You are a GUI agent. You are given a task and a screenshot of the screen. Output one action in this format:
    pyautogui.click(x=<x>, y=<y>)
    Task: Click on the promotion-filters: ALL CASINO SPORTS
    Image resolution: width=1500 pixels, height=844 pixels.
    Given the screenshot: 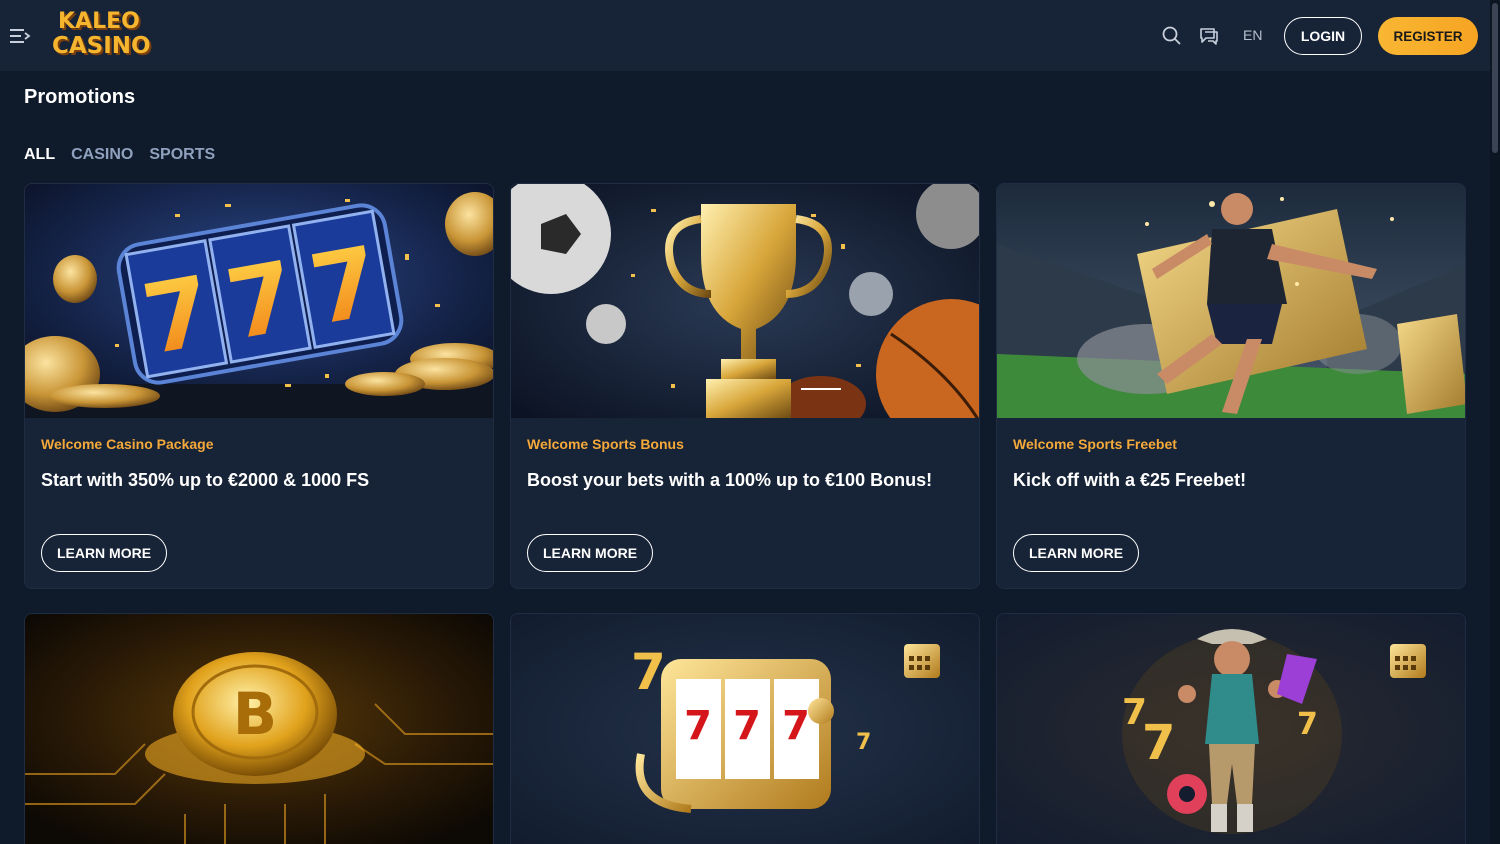 What is the action you would take?
    pyautogui.click(x=119, y=155)
    